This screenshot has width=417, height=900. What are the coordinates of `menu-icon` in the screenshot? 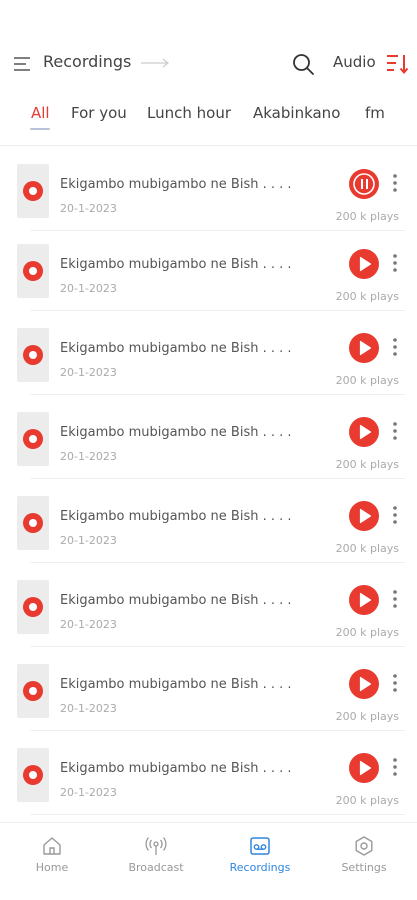 It's located at (22, 64).